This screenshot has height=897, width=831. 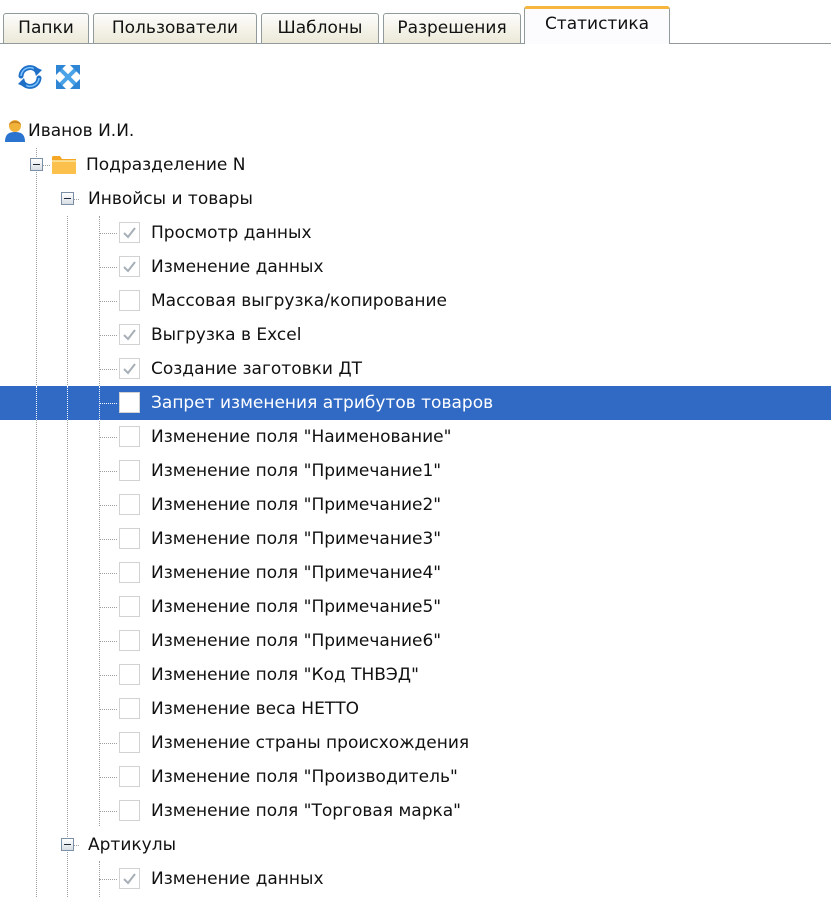 I want to click on tree-node-group-articles: Артикулы, so click(x=415, y=845).